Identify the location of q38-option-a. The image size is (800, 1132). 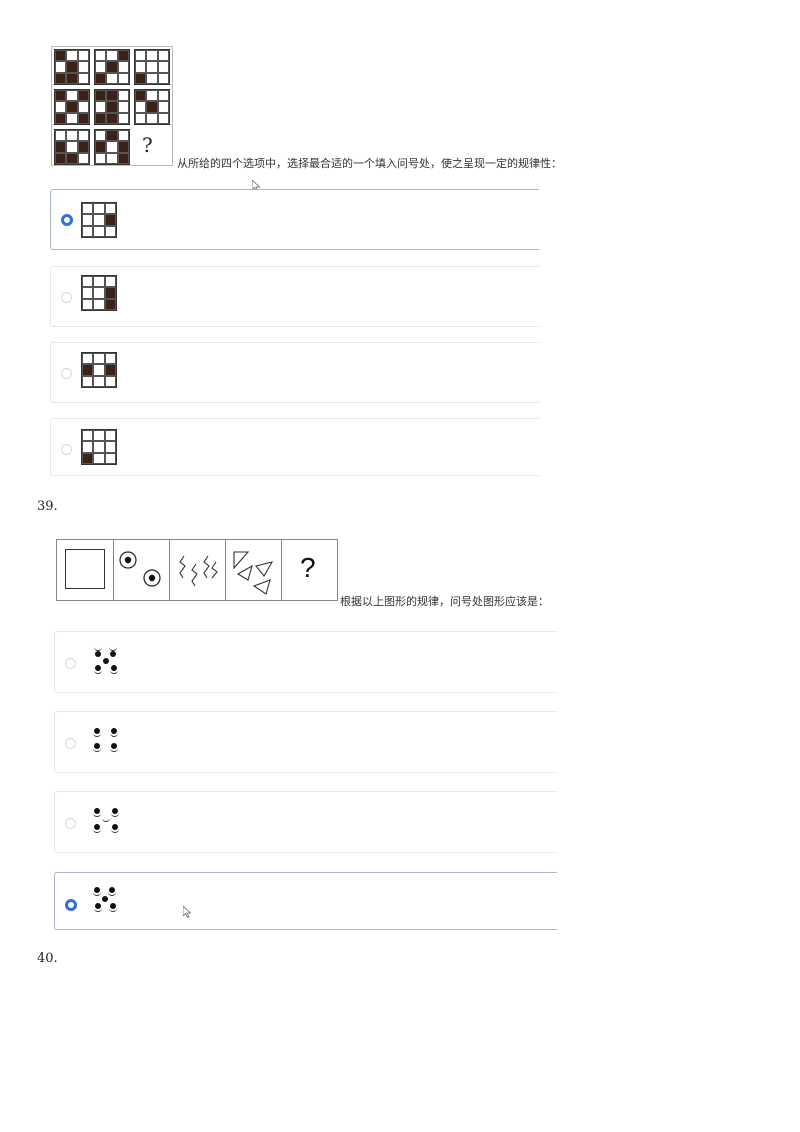
(300, 219).